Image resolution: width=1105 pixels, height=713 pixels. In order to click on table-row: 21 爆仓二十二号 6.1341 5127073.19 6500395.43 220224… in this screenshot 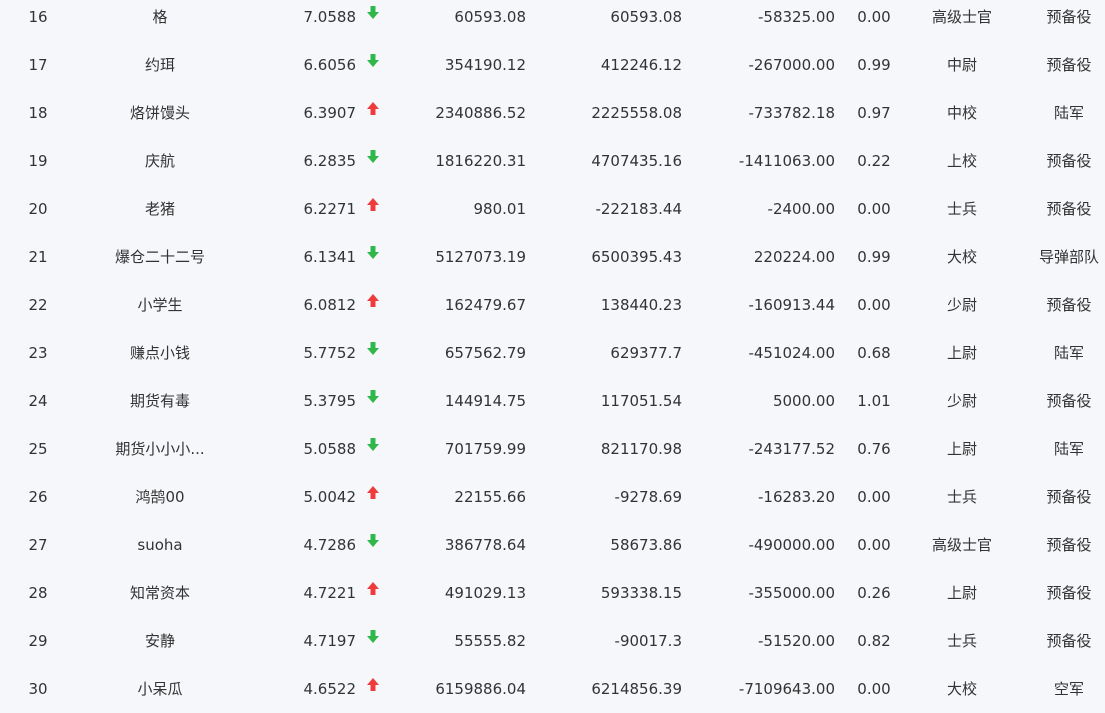, I will do `click(552, 257)`.